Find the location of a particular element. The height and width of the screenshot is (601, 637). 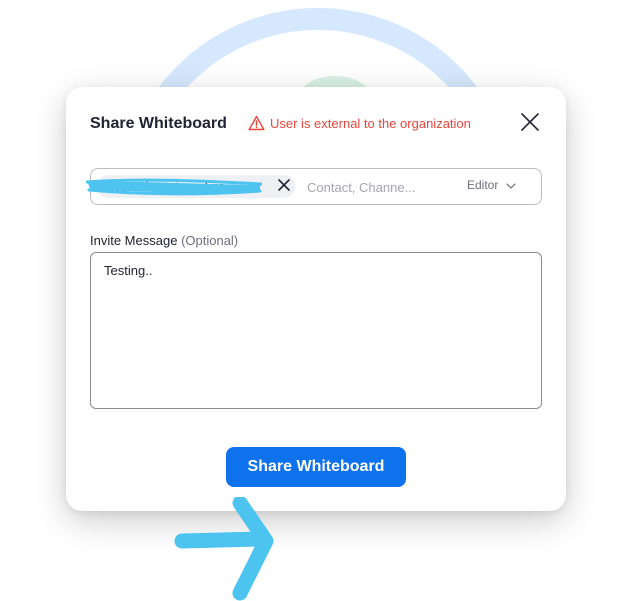

optional-hint: (Optional) is located at coordinates (210, 240).